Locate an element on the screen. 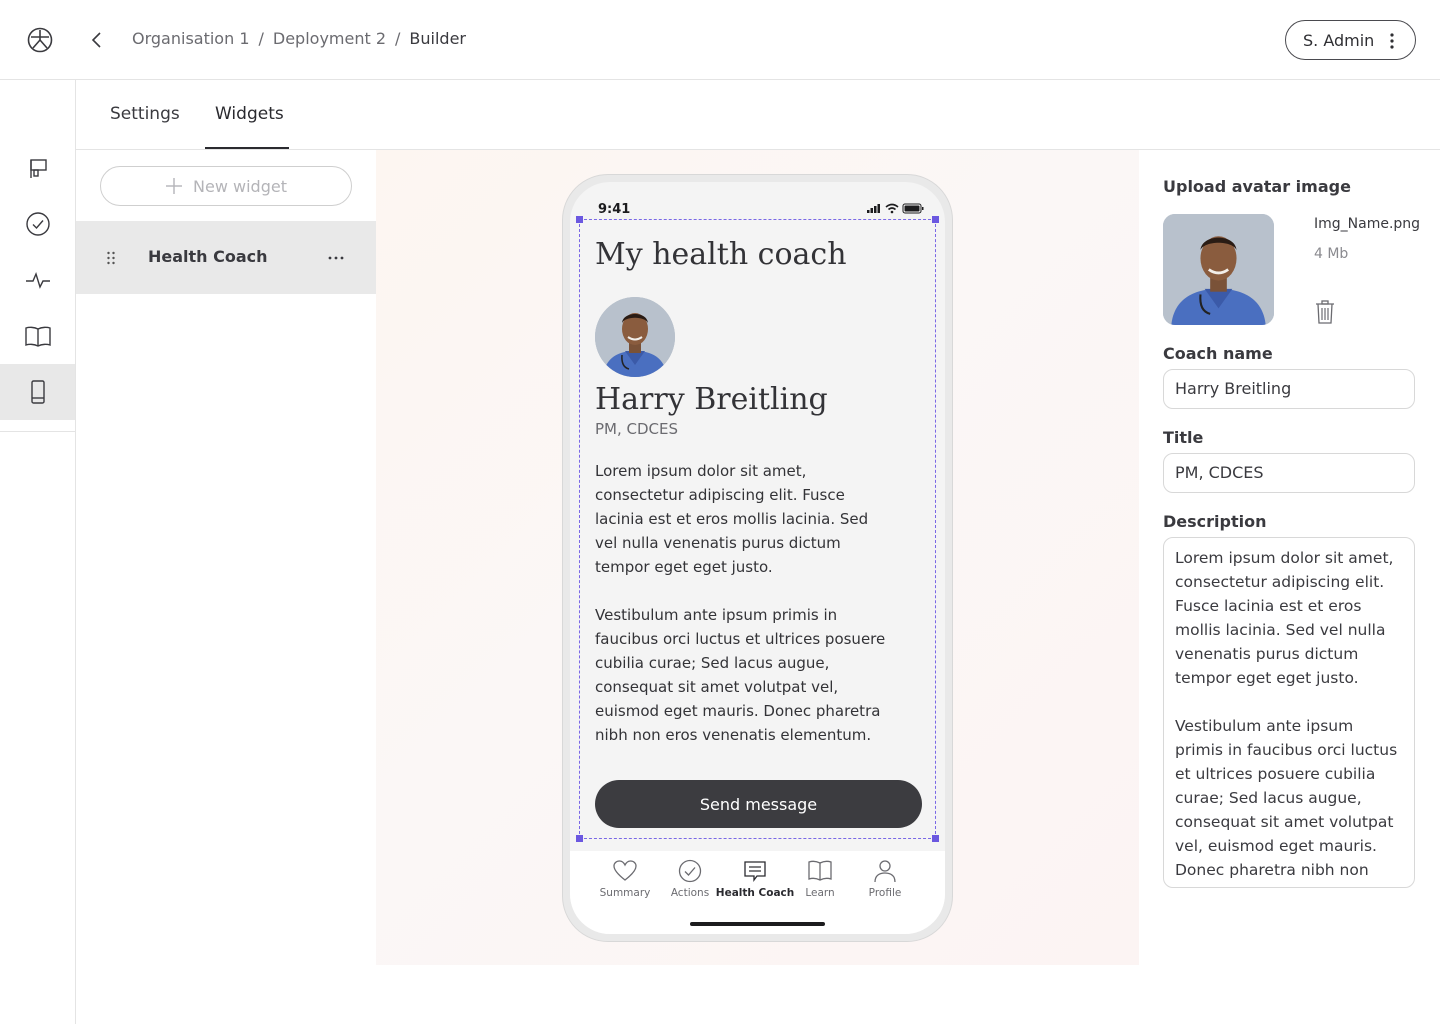  rail-item-board is located at coordinates (37, 168).